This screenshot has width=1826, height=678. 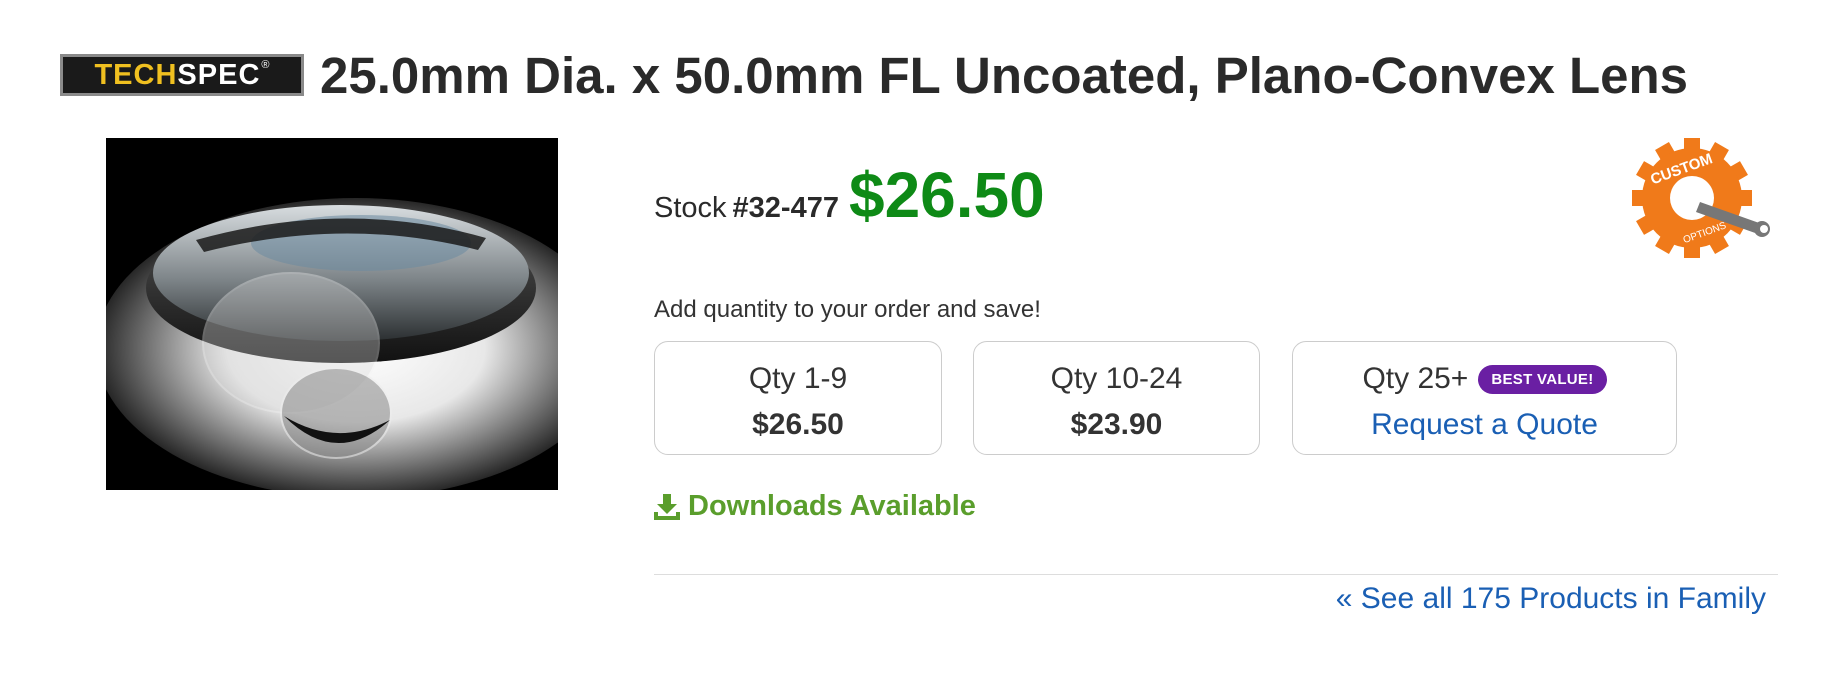 I want to click on see-all-family-link: « See all 175 Products in Family, so click(x=1551, y=599).